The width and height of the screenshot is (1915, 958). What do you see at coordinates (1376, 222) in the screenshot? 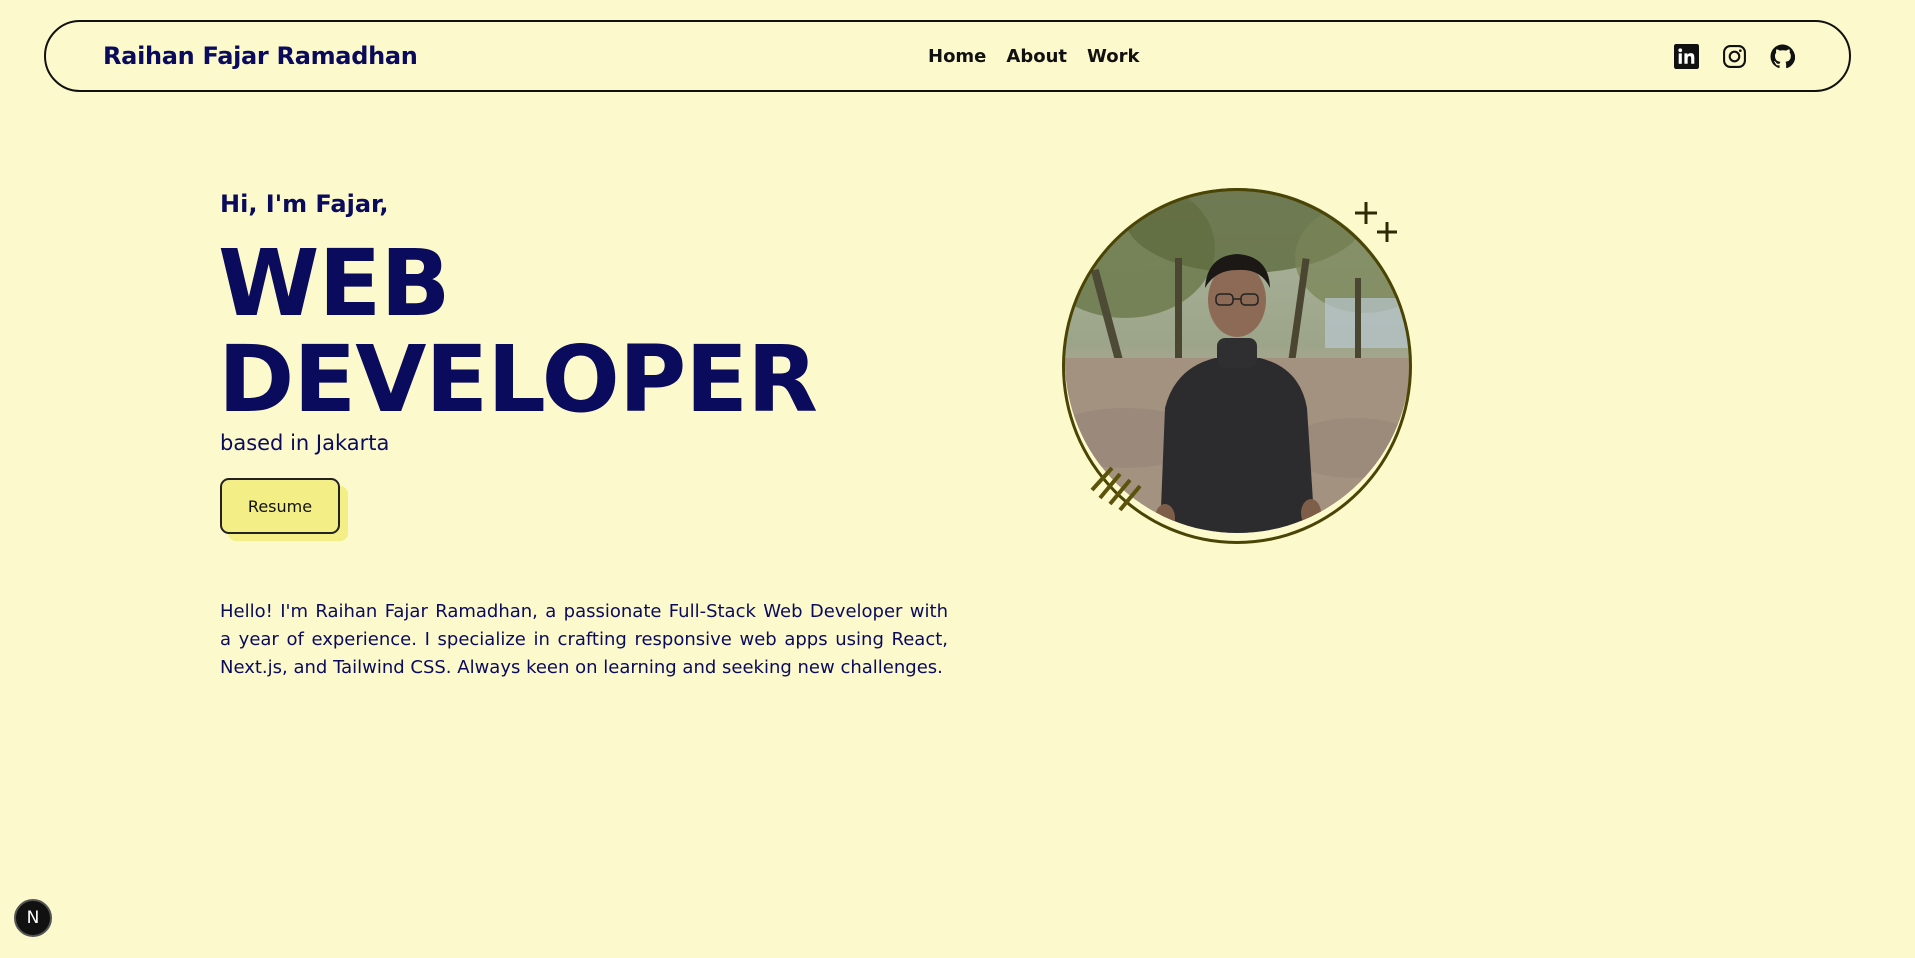
I see `plus-decoration-icon` at bounding box center [1376, 222].